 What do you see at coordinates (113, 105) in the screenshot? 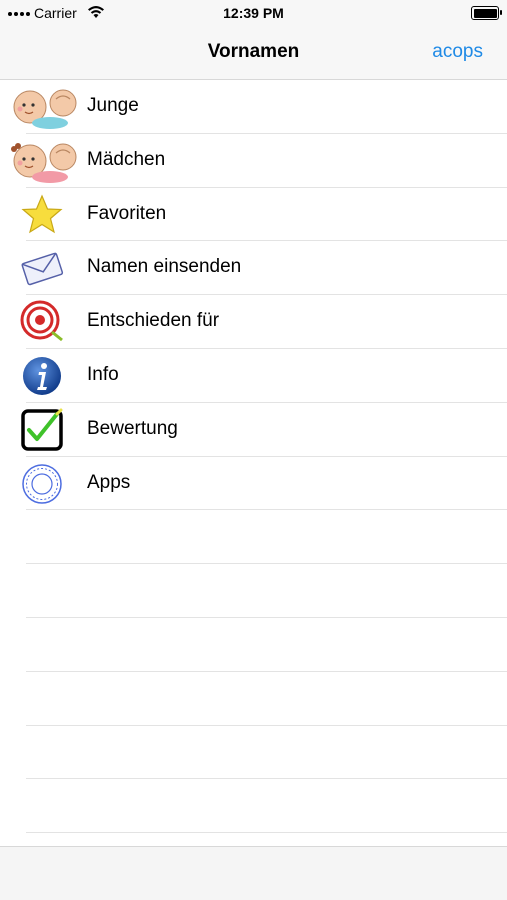
I see `list-item-label: Junge` at bounding box center [113, 105].